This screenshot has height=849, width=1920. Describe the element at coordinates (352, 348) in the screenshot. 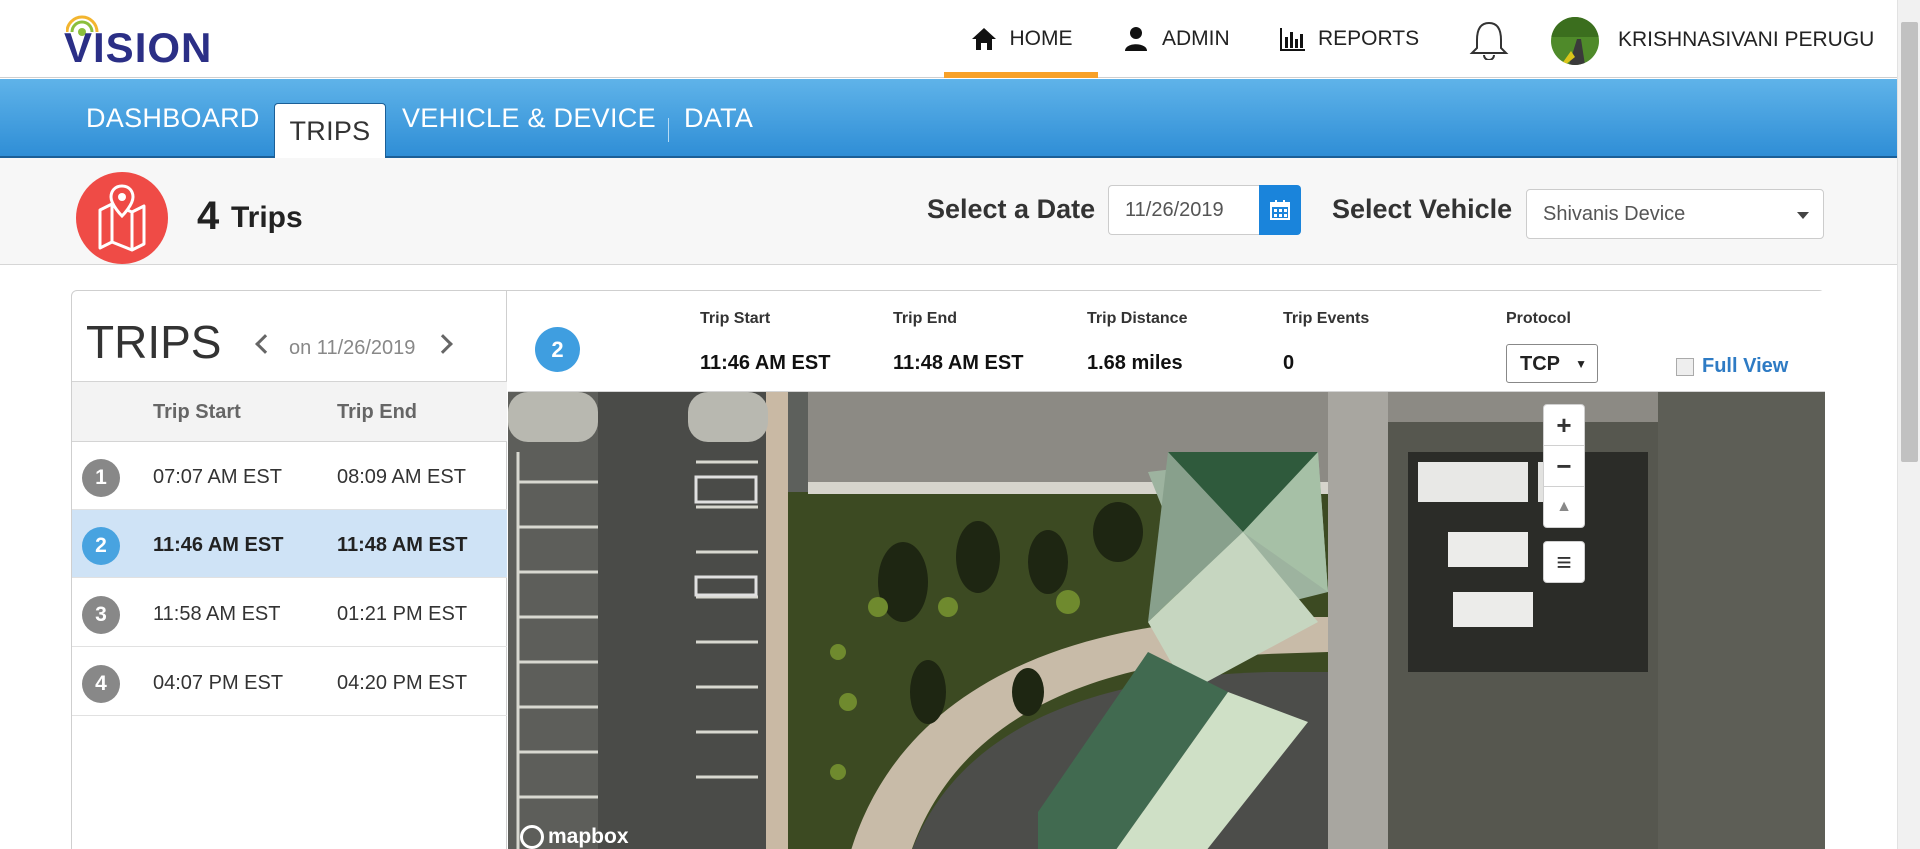

I see `trips-date-caption: on 11/26/2019` at that location.